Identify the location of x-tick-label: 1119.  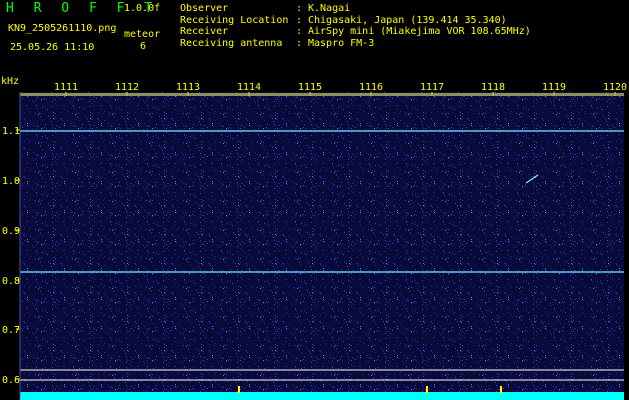
(554, 87).